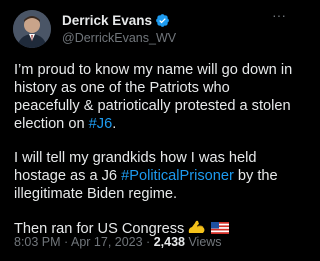 The image size is (320, 261). Describe the element at coordinates (279, 16) in the screenshot. I see `more-options-icon: ···` at that location.